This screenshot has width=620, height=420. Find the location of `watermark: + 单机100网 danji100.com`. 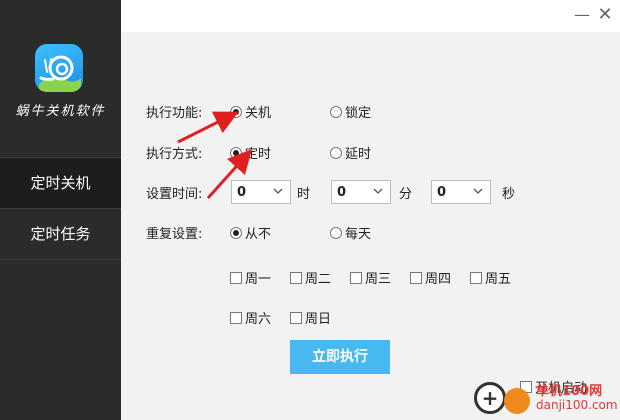

watermark: + 单机100网 danji100.com is located at coordinates (545, 399).